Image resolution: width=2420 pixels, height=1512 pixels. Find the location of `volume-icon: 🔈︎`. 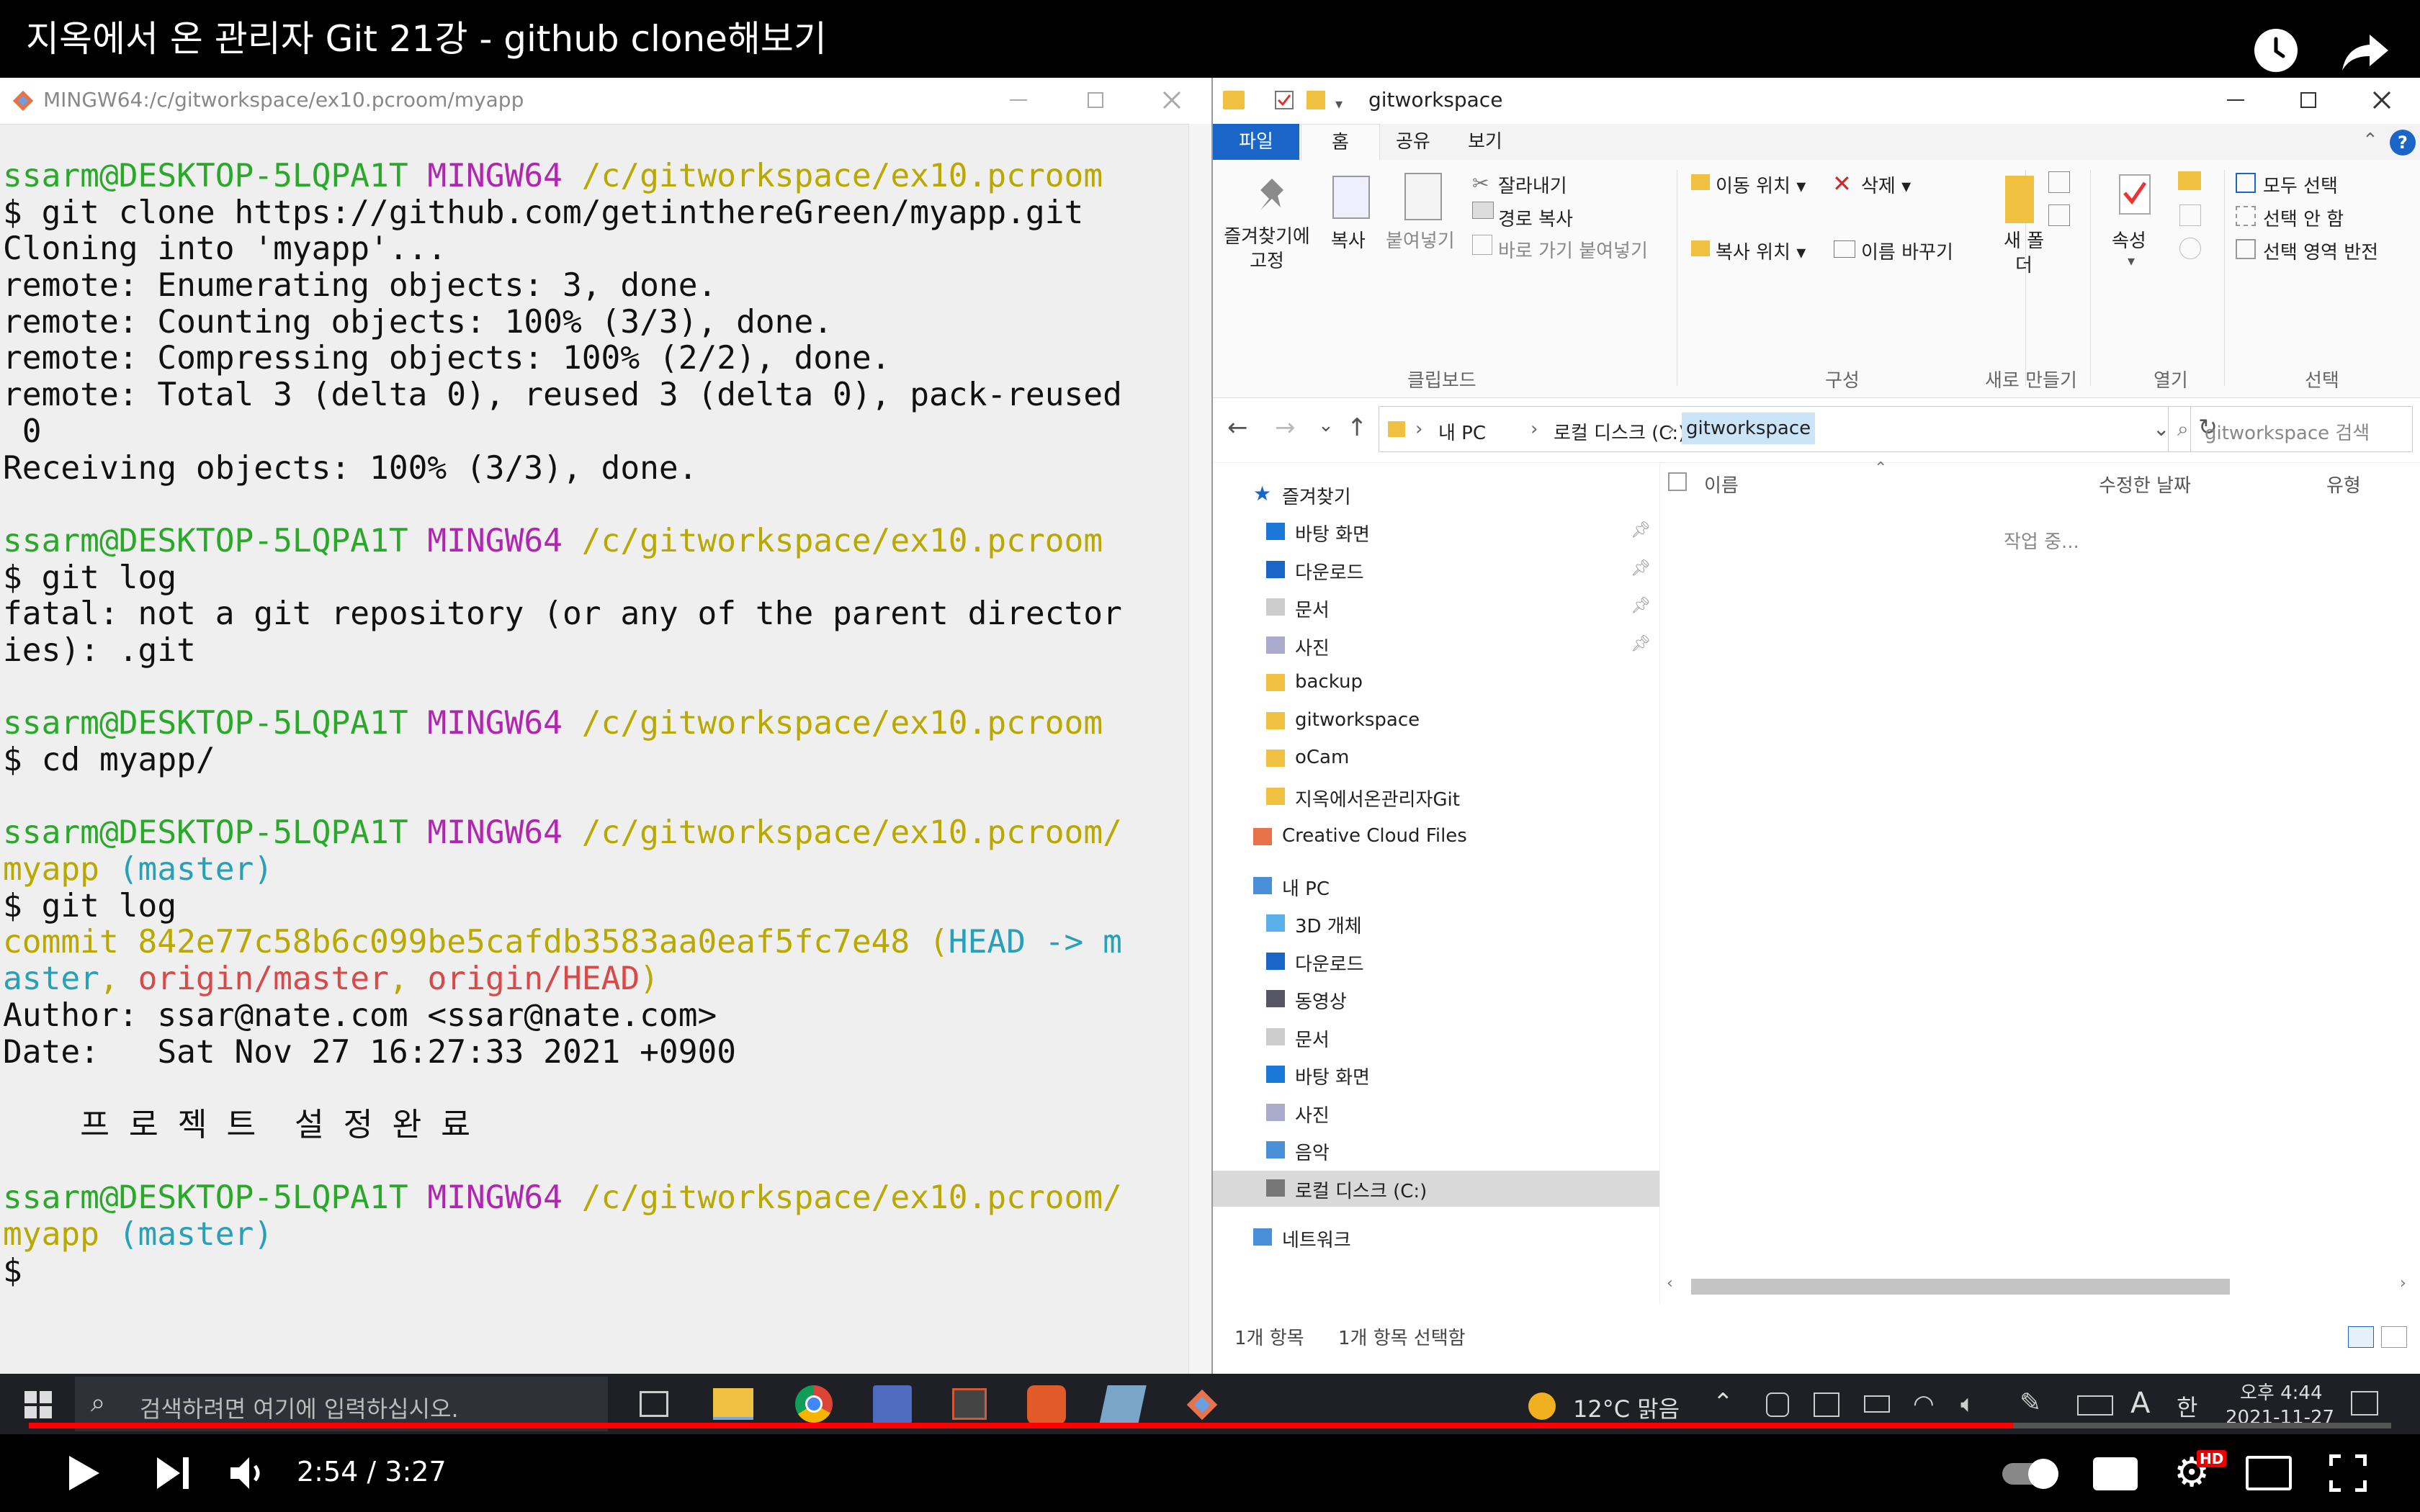

volume-icon: 🔈︎ is located at coordinates (1967, 1404).